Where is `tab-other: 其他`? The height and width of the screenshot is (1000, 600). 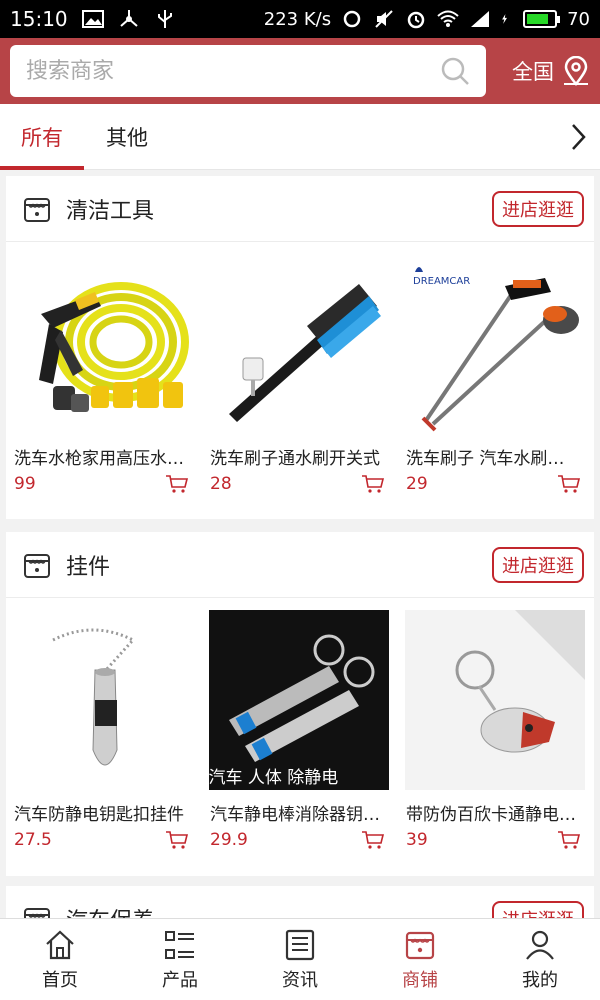
tab-other: 其他 is located at coordinates (127, 137).